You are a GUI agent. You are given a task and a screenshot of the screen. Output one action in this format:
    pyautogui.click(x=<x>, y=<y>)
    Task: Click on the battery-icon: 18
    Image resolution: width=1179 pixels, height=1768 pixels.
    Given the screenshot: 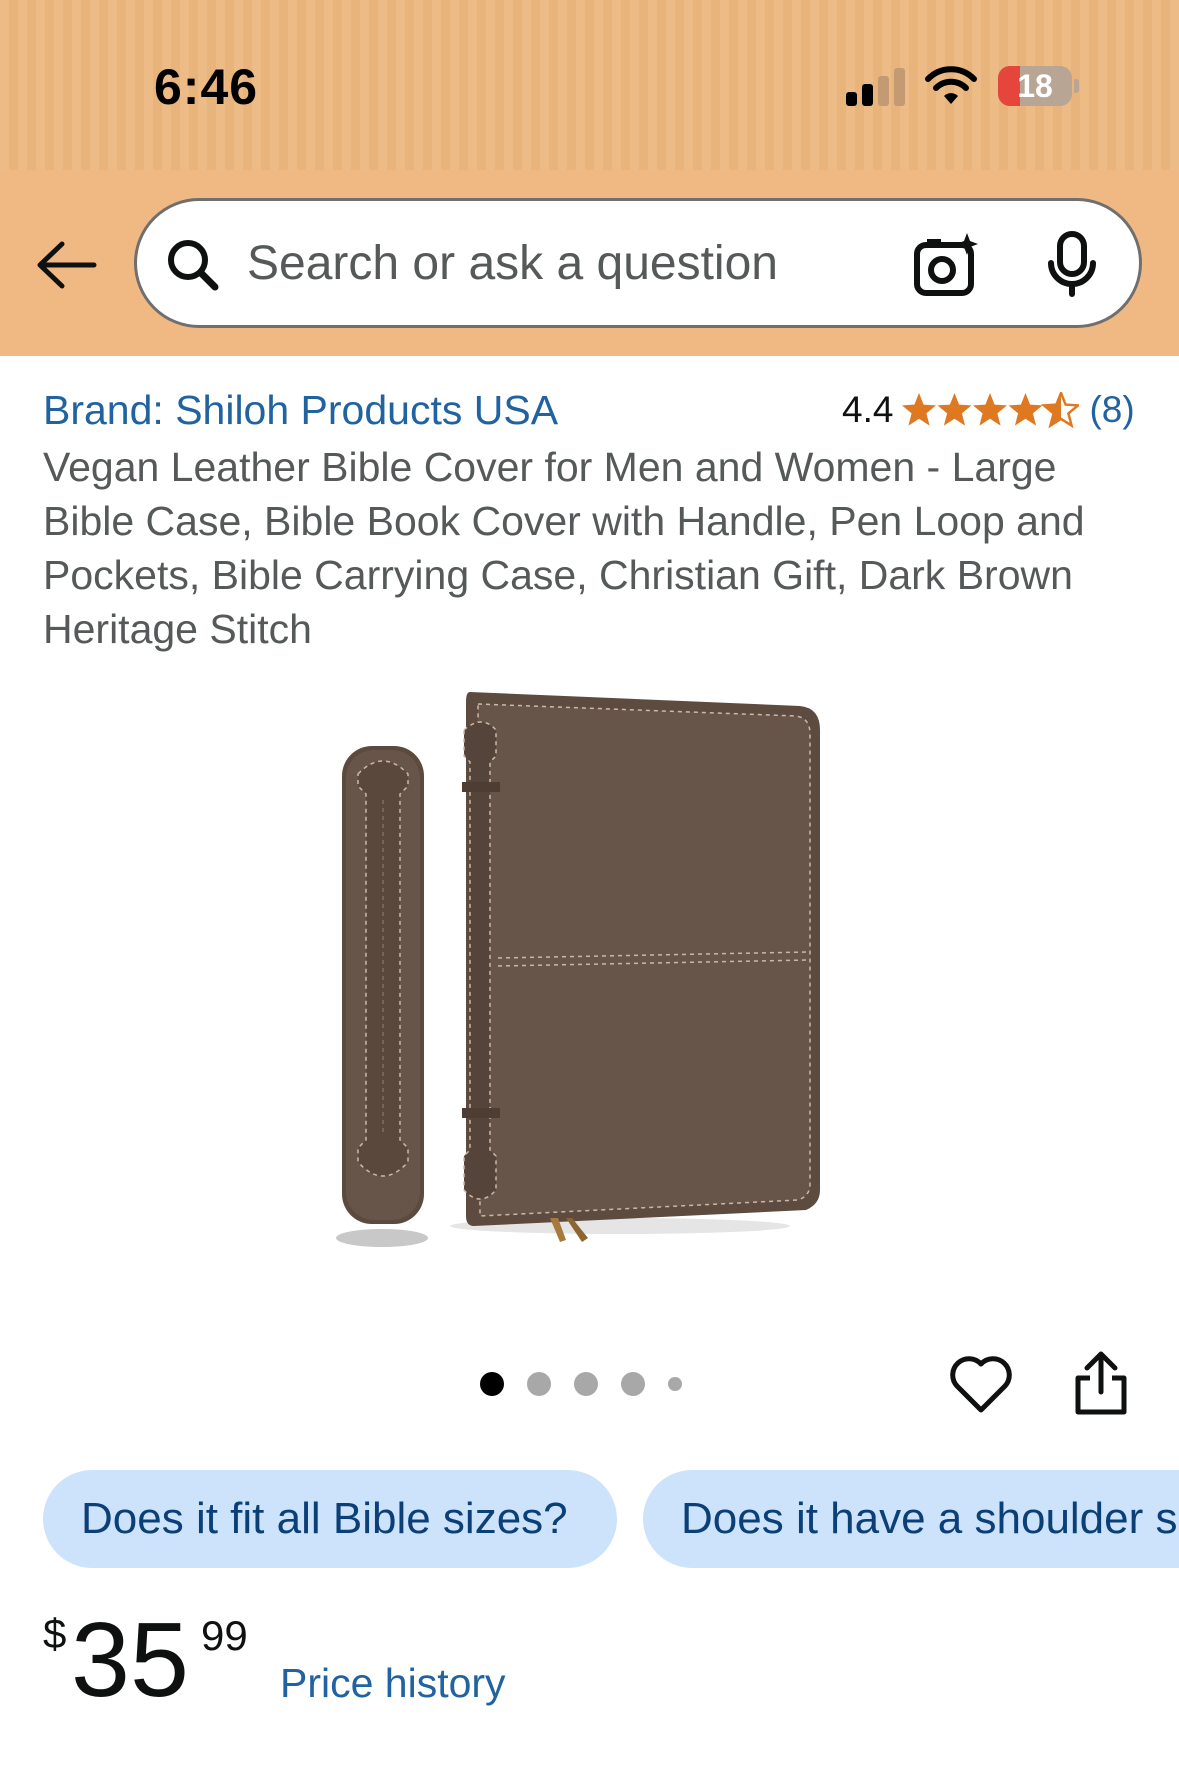 What is the action you would take?
    pyautogui.click(x=1038, y=86)
    